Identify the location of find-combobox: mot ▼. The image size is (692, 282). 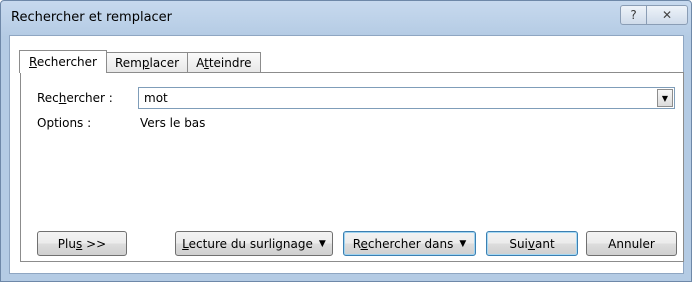
(406, 98).